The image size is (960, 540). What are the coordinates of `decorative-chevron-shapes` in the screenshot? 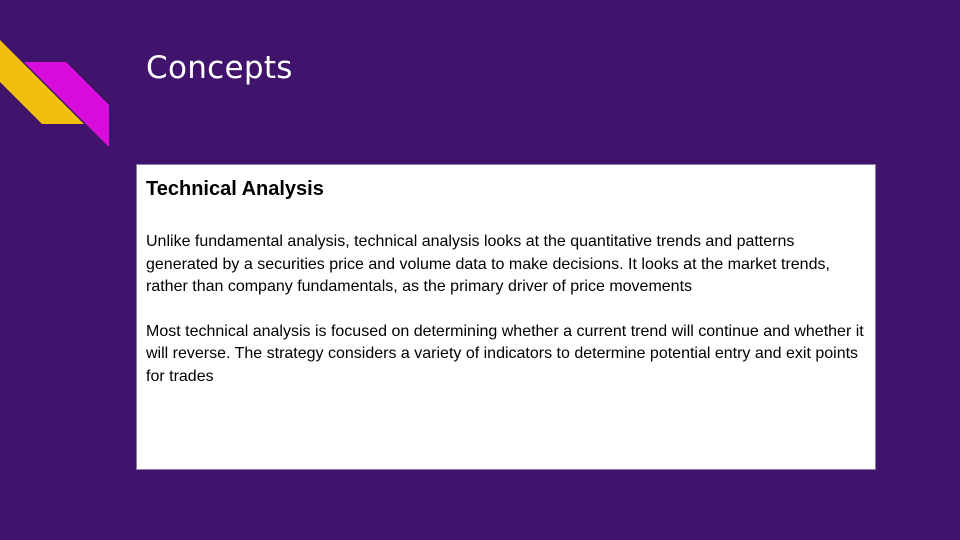 It's located at (54, 93).